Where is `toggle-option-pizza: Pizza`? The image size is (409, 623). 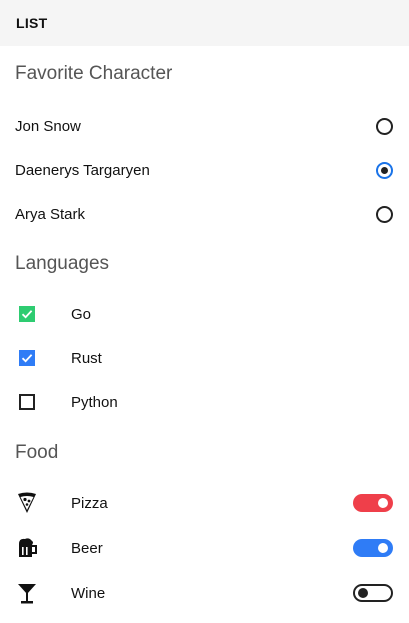 toggle-option-pizza: Pizza is located at coordinates (204, 503).